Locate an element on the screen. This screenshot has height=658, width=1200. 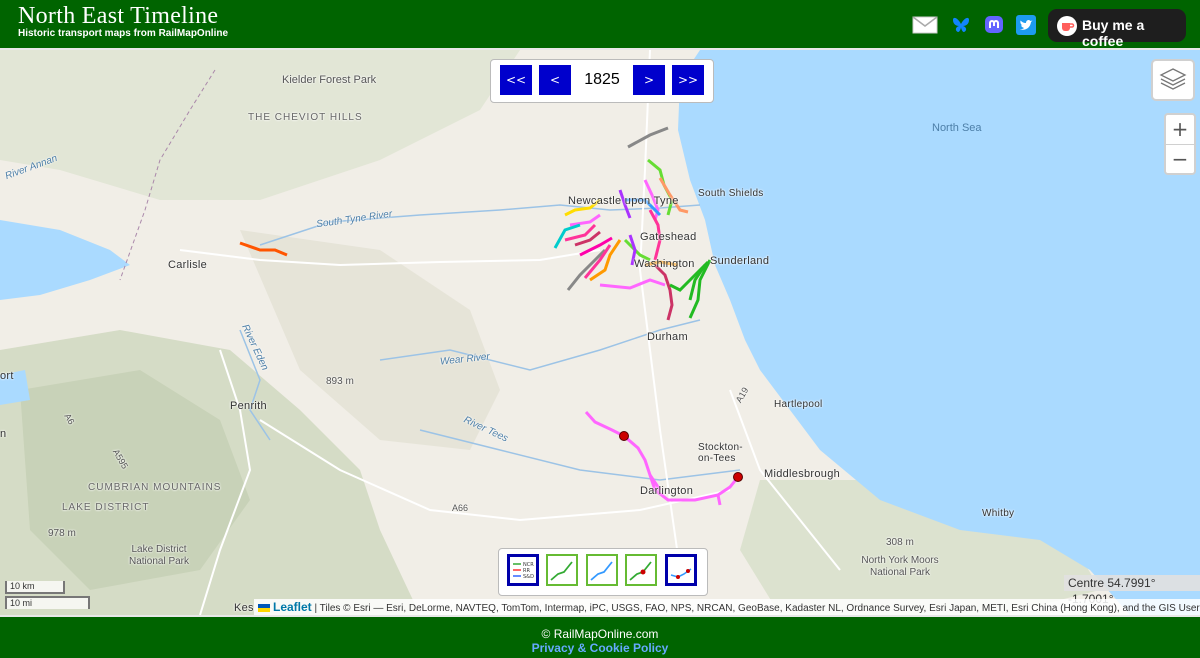
label-north-sea: North Sea is located at coordinates (957, 128).